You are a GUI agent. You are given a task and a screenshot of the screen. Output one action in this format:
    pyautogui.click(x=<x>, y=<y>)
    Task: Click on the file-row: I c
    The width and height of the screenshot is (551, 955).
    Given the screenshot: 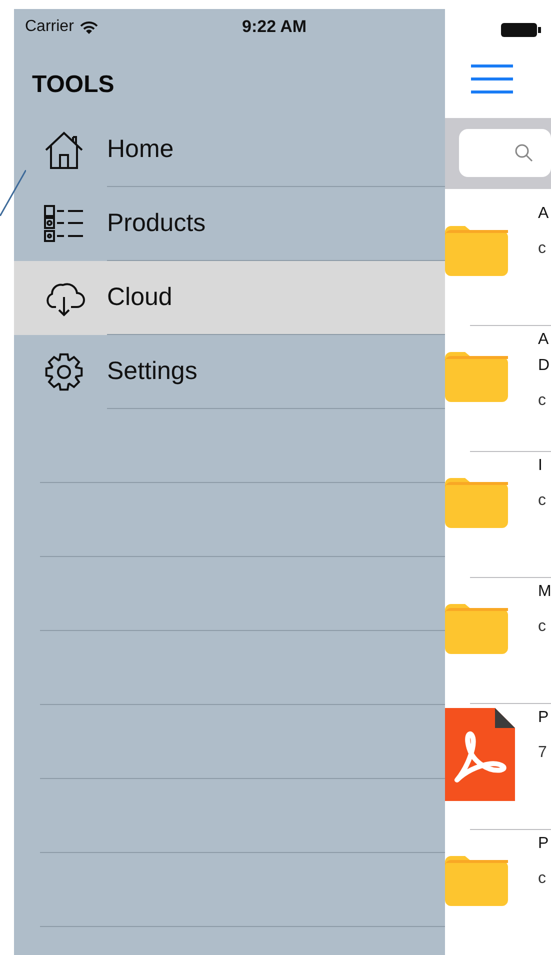 What is the action you would take?
    pyautogui.click(x=498, y=513)
    